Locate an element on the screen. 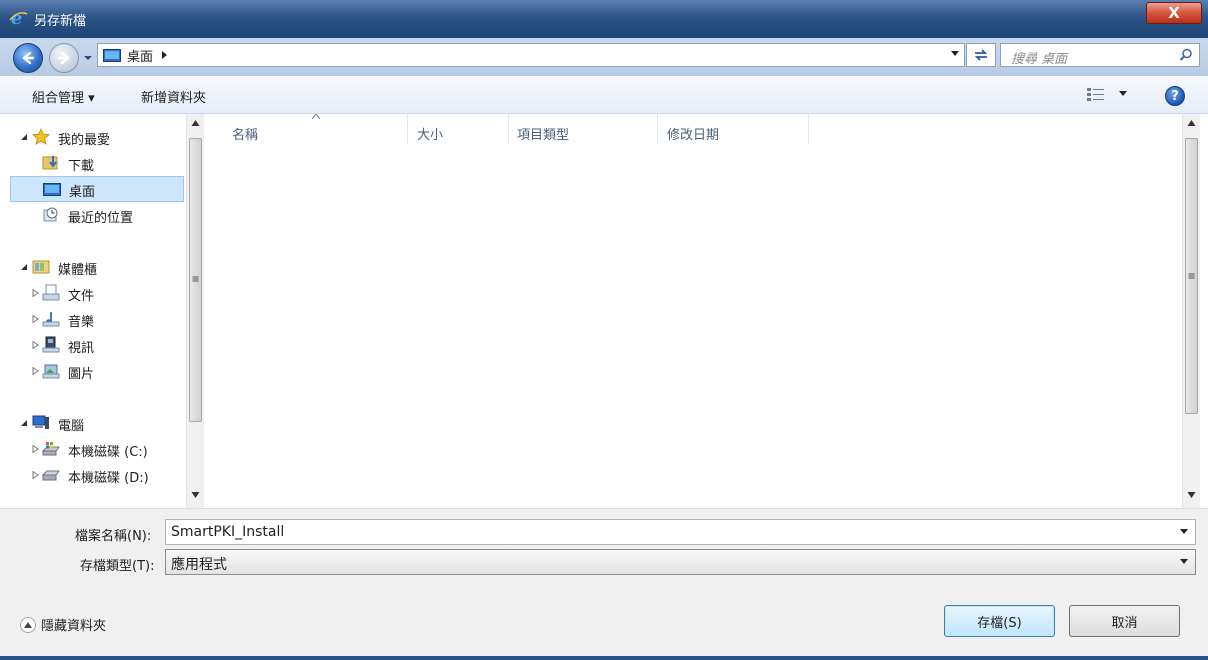  refresh-button is located at coordinates (981, 55).